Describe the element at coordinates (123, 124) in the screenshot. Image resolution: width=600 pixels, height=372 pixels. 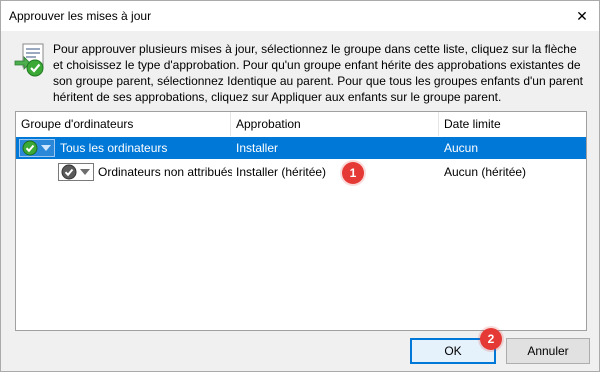
I see `column-header-group: Groupe d'ordinateurs` at that location.